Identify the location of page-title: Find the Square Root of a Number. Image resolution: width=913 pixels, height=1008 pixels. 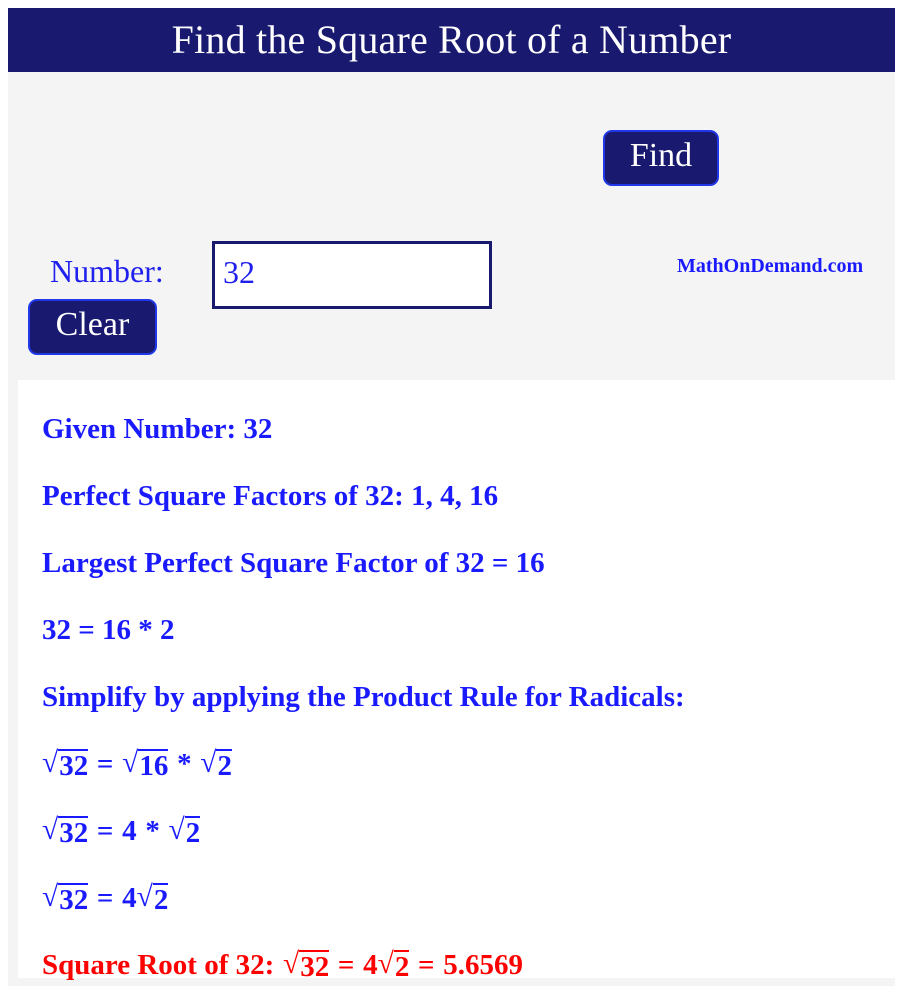
(451, 39).